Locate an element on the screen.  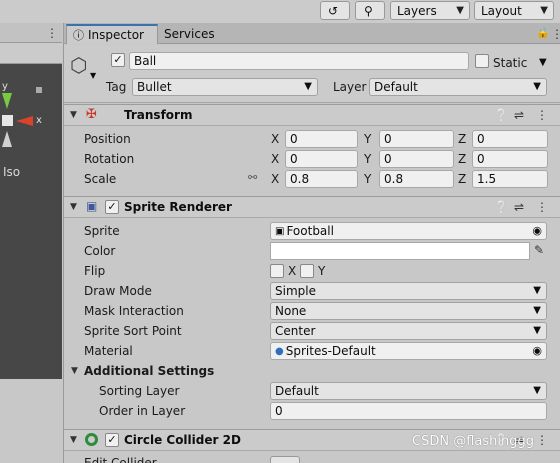
tab-inspector: ⓘ Inspector is located at coordinates (112, 34).